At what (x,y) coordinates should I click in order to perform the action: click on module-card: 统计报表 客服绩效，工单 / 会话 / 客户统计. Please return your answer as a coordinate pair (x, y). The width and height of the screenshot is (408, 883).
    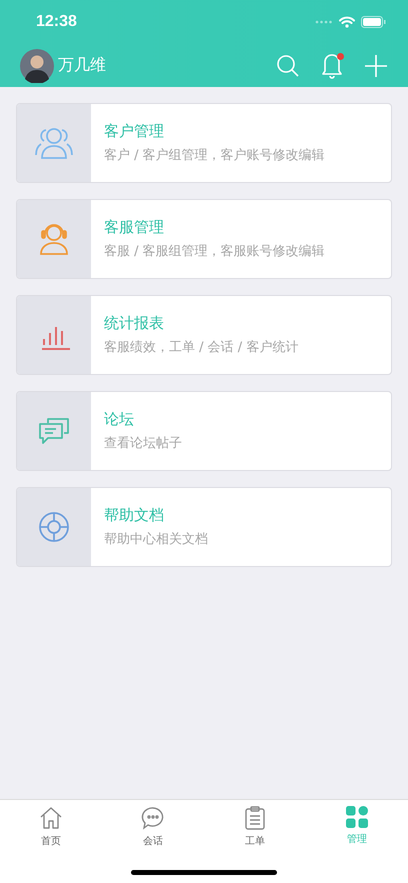
    Looking at the image, I should click on (204, 335).